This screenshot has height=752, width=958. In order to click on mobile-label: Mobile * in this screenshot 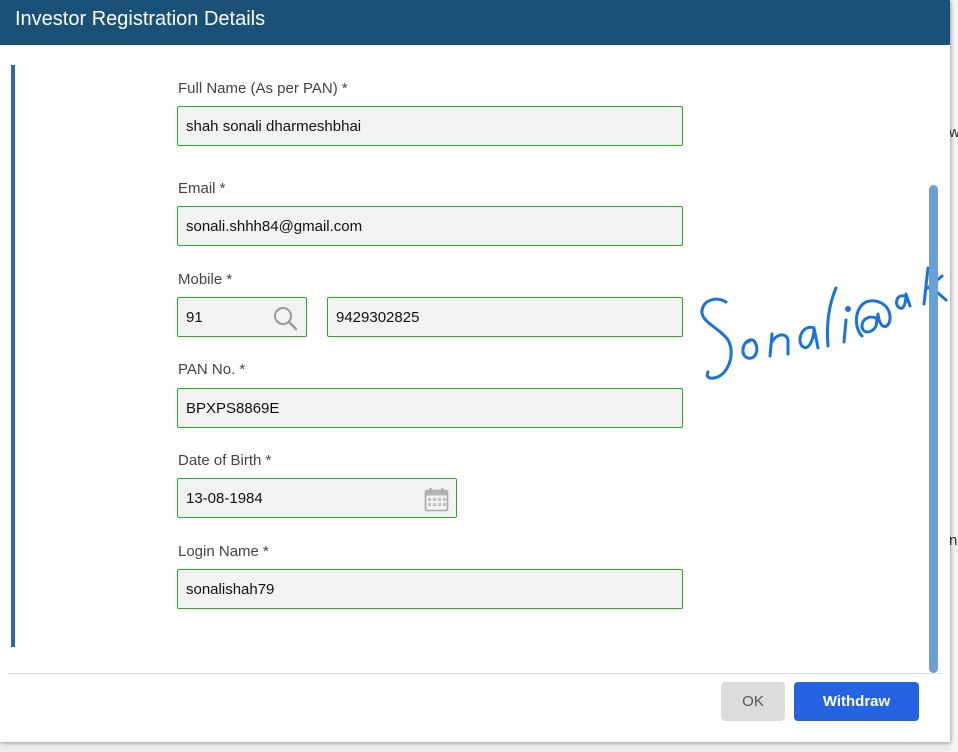, I will do `click(205, 279)`.